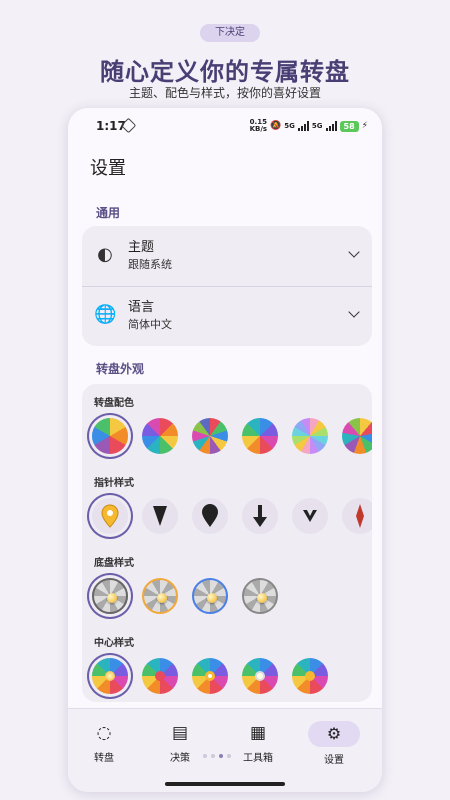  I want to click on bottom-tab-bar: ◌ 转盘 ▤ 决策 ▦ 工具箱 ⚙ 设置, so click(225, 750).